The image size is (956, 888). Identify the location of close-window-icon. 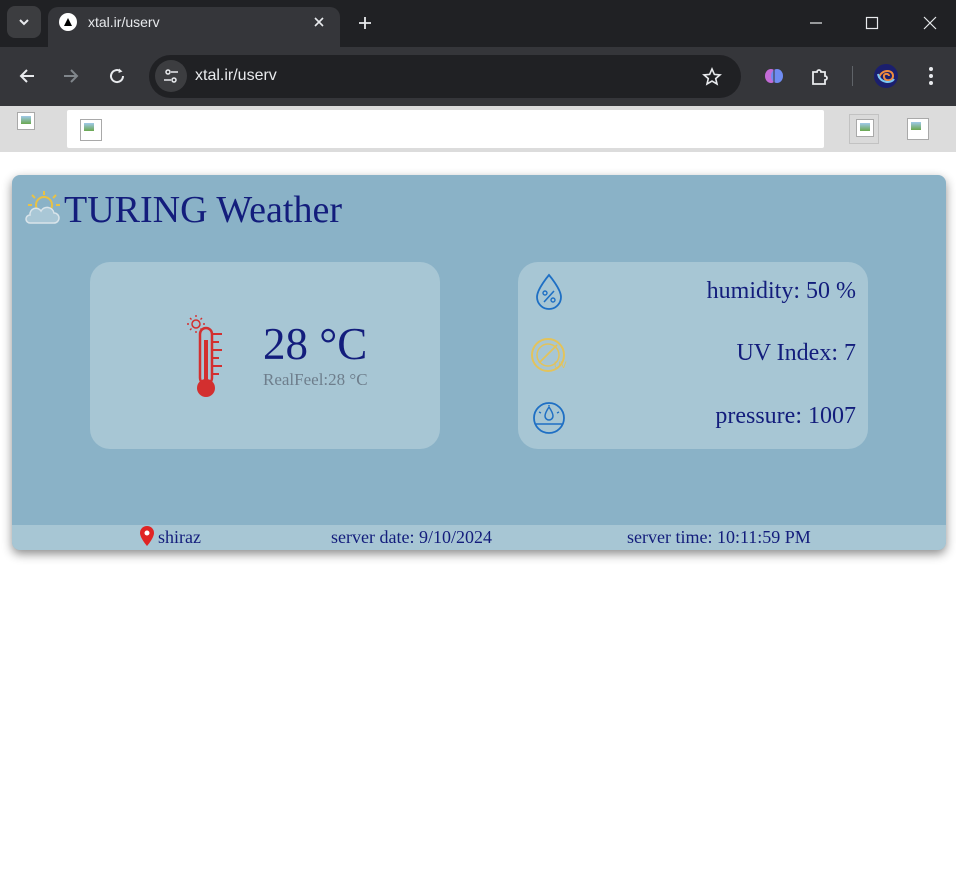
(930, 23).